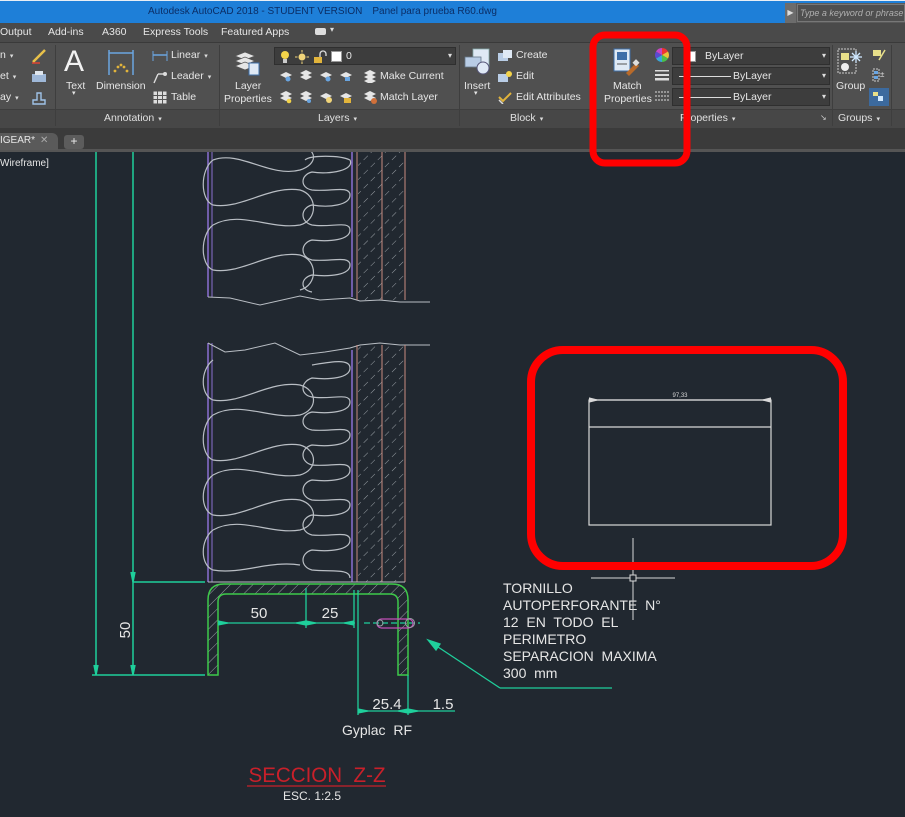  What do you see at coordinates (526, 118) in the screenshot?
I see `block-panel-title: Block ▾` at bounding box center [526, 118].